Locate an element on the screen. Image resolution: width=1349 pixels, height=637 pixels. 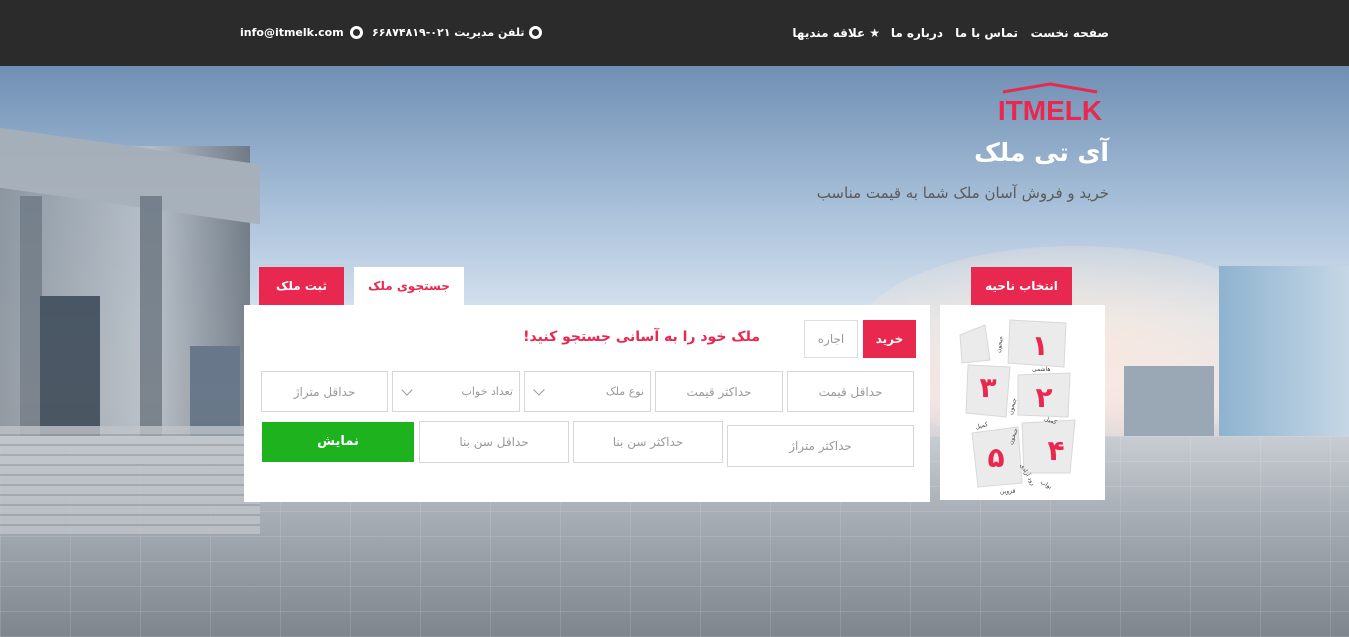
nav-home-link: صفحه نخست is located at coordinates (1070, 33).